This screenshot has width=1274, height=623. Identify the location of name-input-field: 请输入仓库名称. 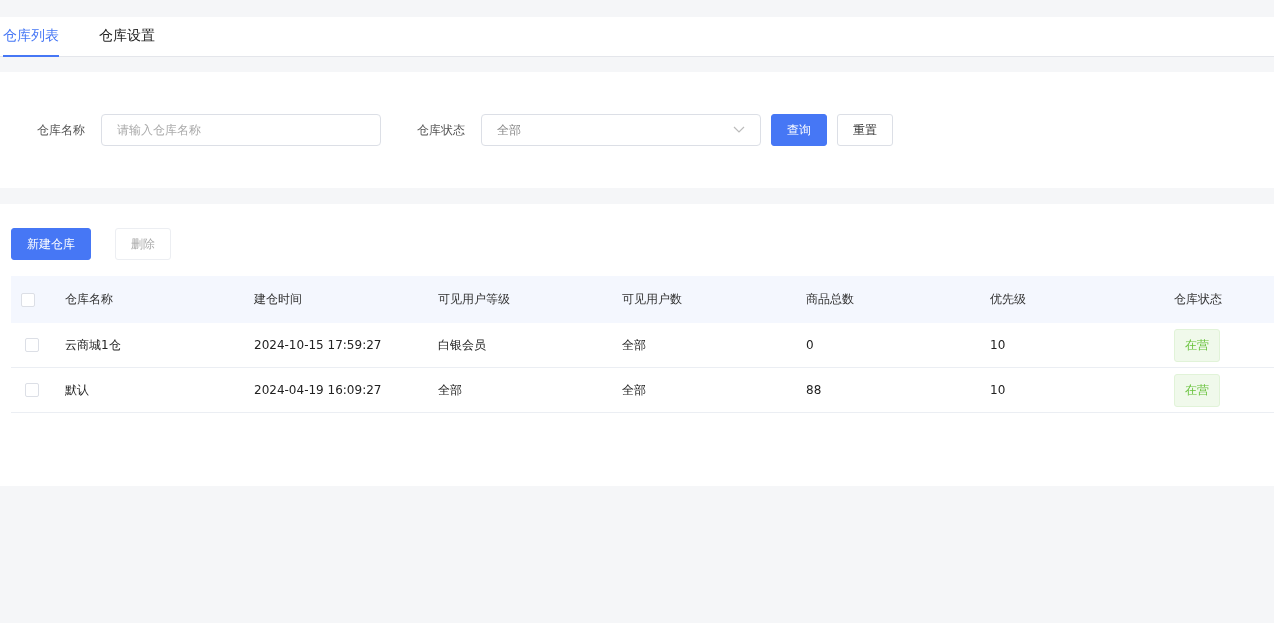
(241, 130).